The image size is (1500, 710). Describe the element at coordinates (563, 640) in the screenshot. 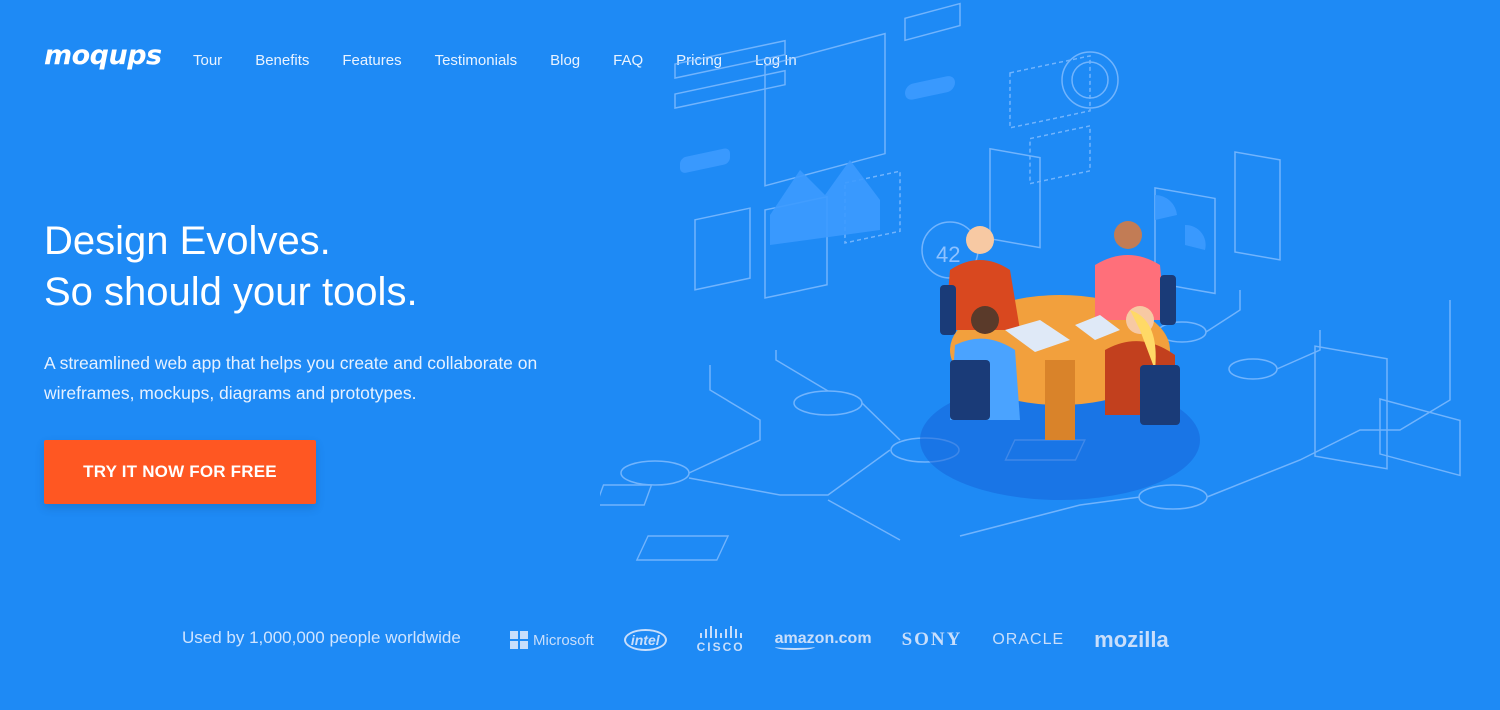

I see `microsoft-label: Microsoft` at that location.